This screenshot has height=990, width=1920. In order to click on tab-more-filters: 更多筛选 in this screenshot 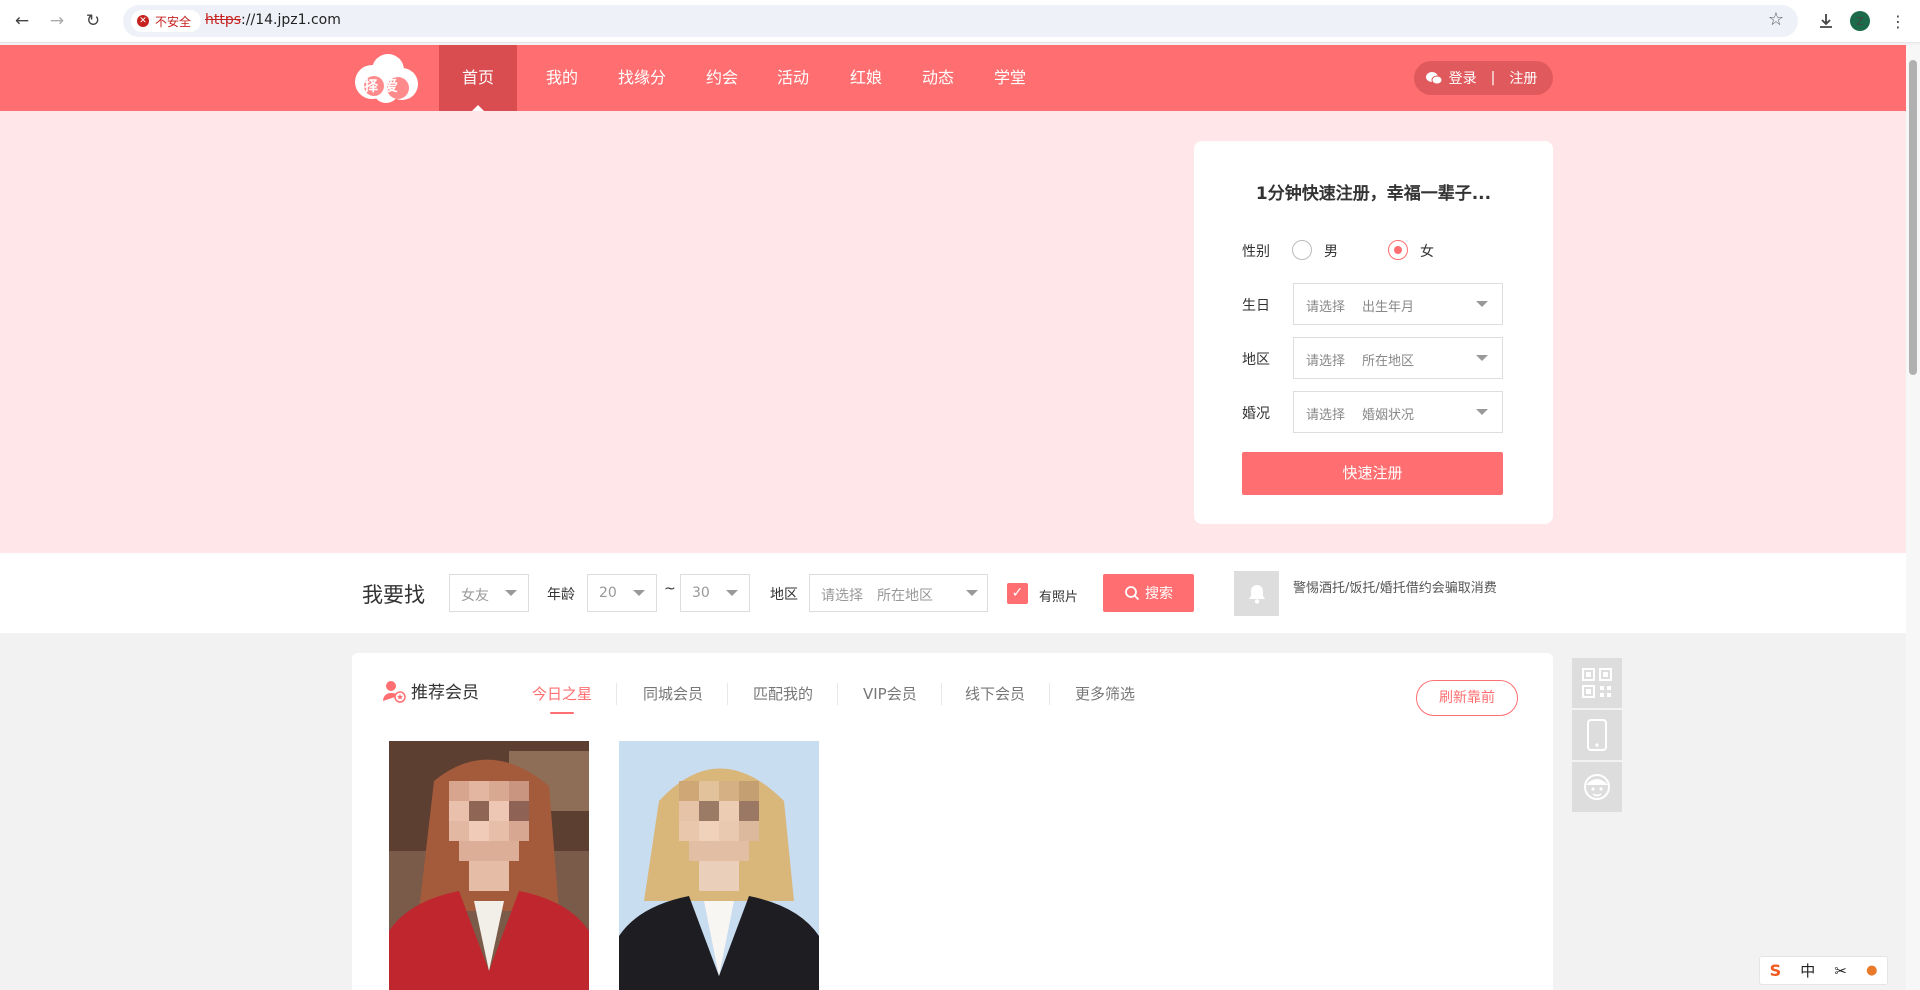, I will do `click(1105, 693)`.